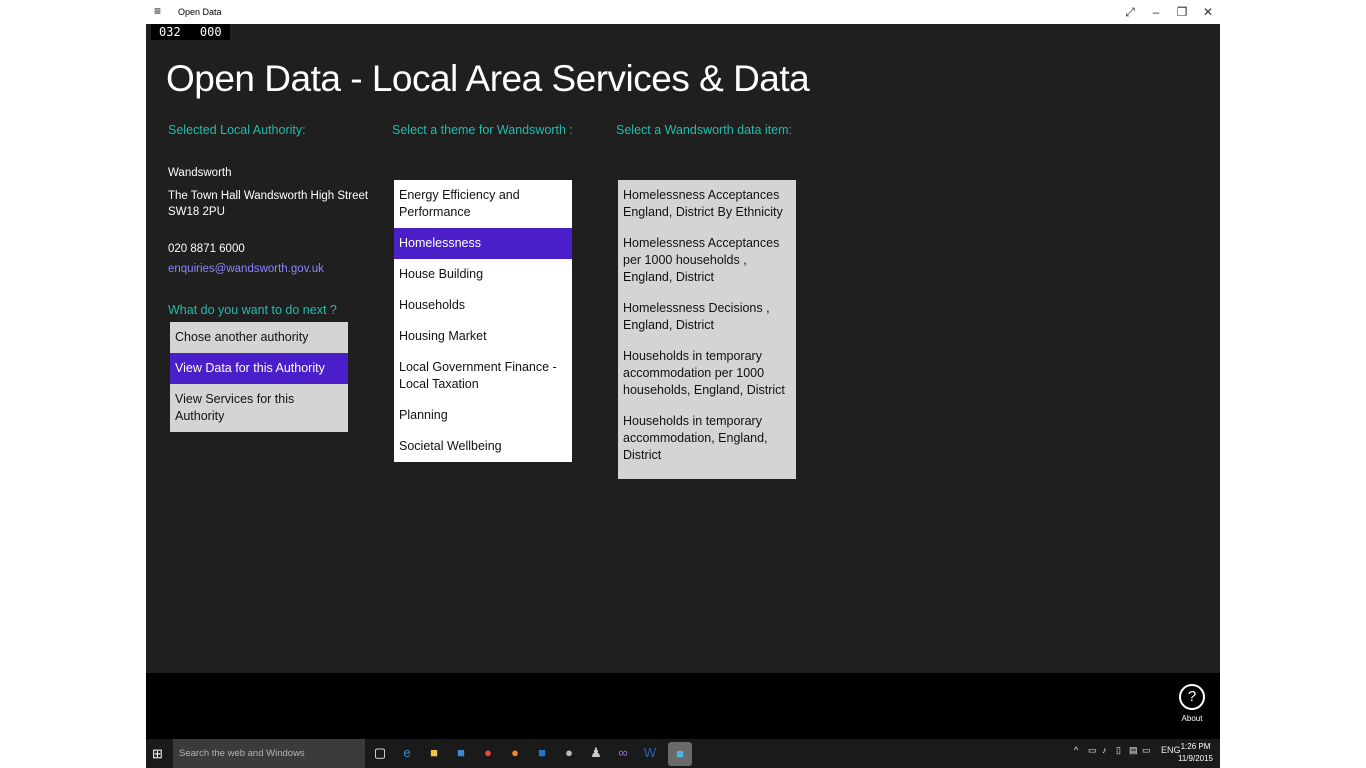  Describe the element at coordinates (190, 32) in the screenshot. I see `frame-counter: 032 000` at that location.